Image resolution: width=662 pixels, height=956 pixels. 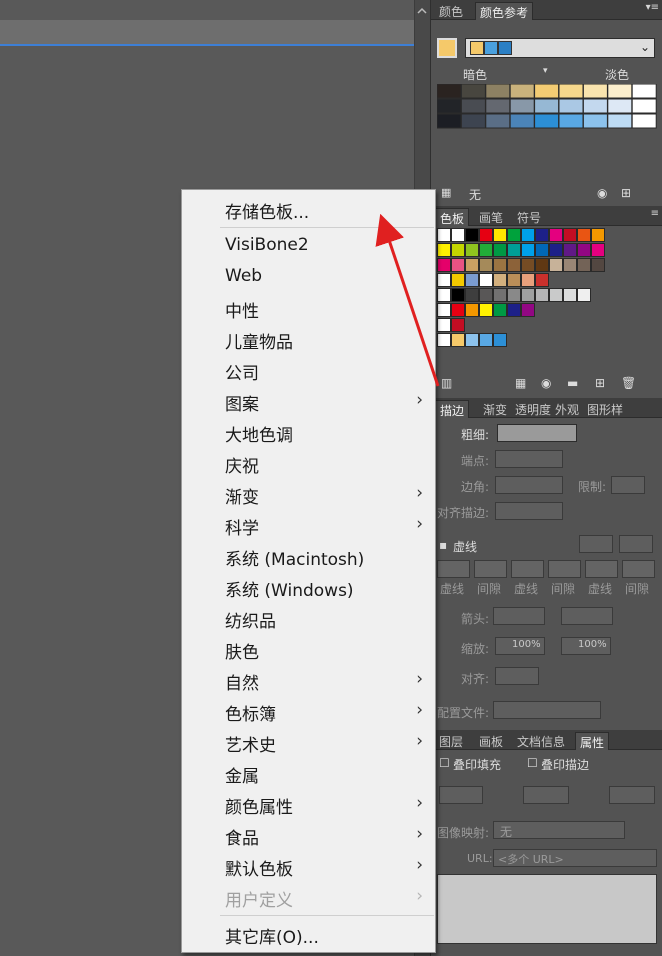 I want to click on attr-buttons-right, so click(x=632, y=795).